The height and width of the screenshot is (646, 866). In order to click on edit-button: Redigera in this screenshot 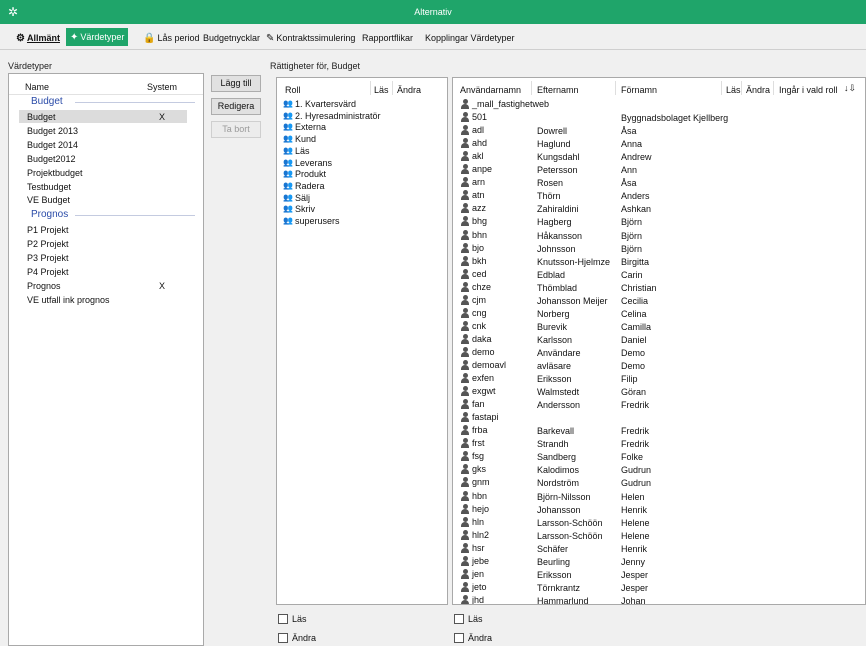, I will do `click(236, 106)`.